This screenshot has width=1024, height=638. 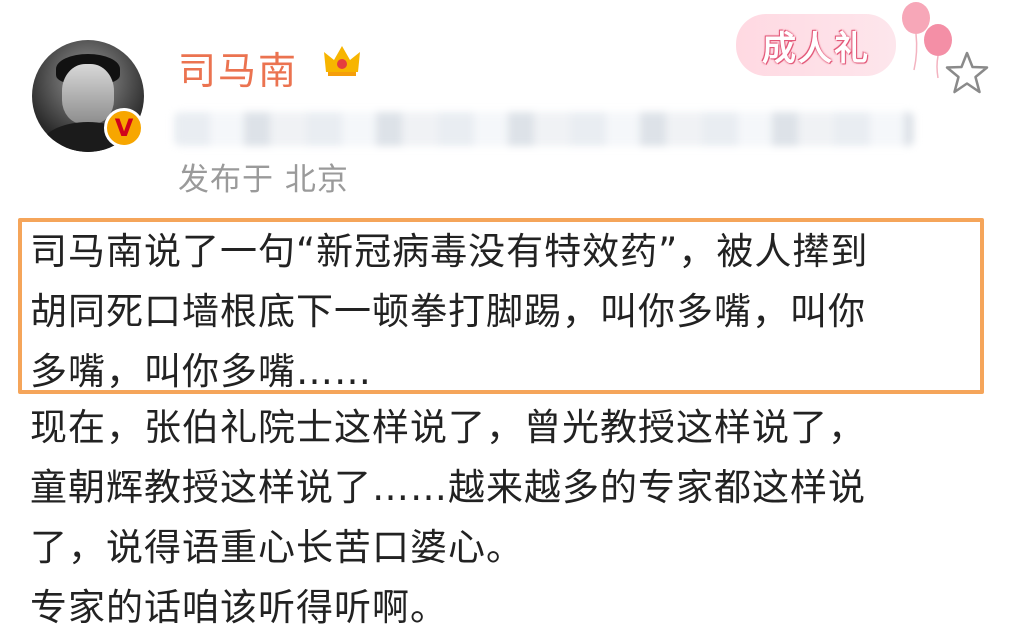 I want to click on quote-line: 胡同死口墙根底下一顿拳打脚踢，叫你多嘴，叫你, so click(x=448, y=311).